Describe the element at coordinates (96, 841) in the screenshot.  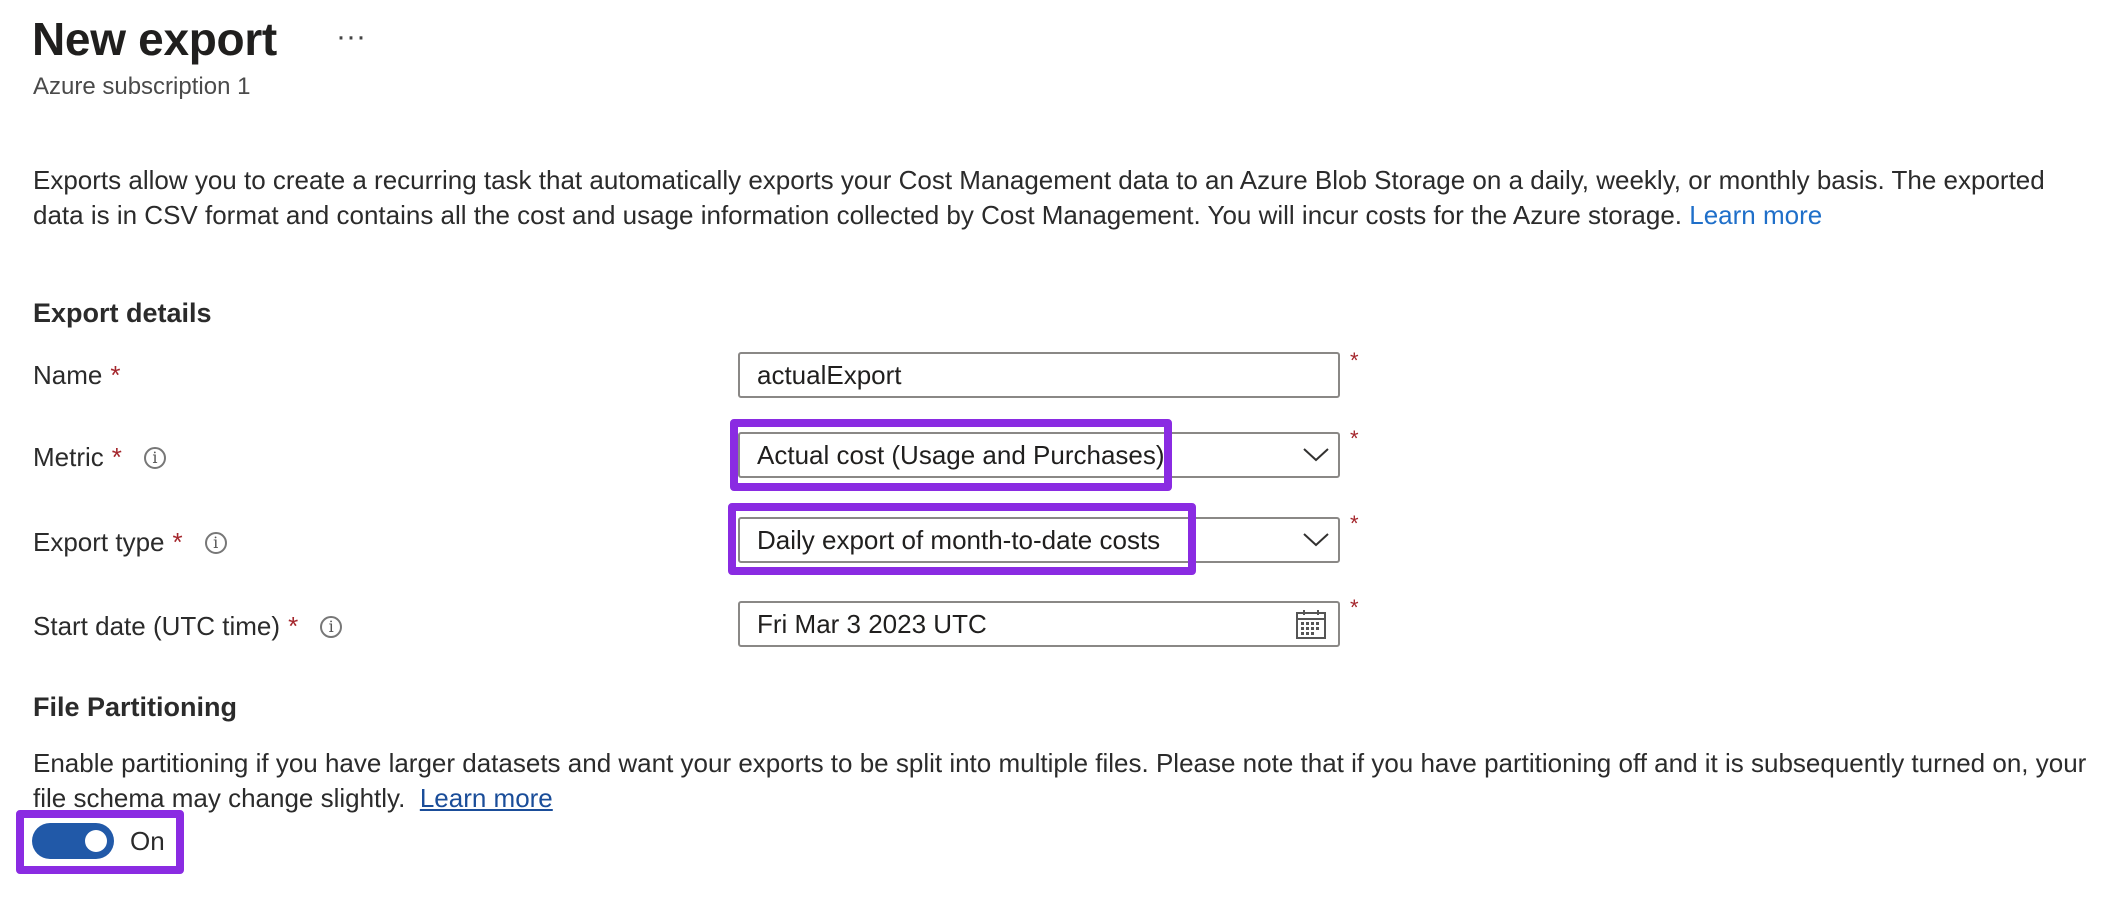
I see `toggle-knob` at that location.